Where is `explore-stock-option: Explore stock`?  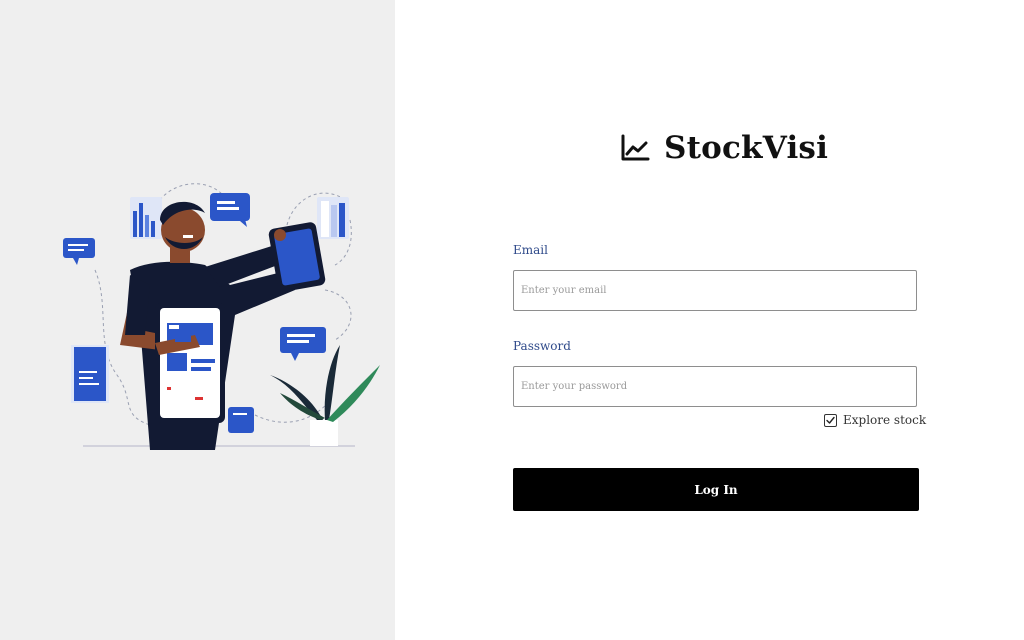
explore-stock-option: Explore stock is located at coordinates (875, 420).